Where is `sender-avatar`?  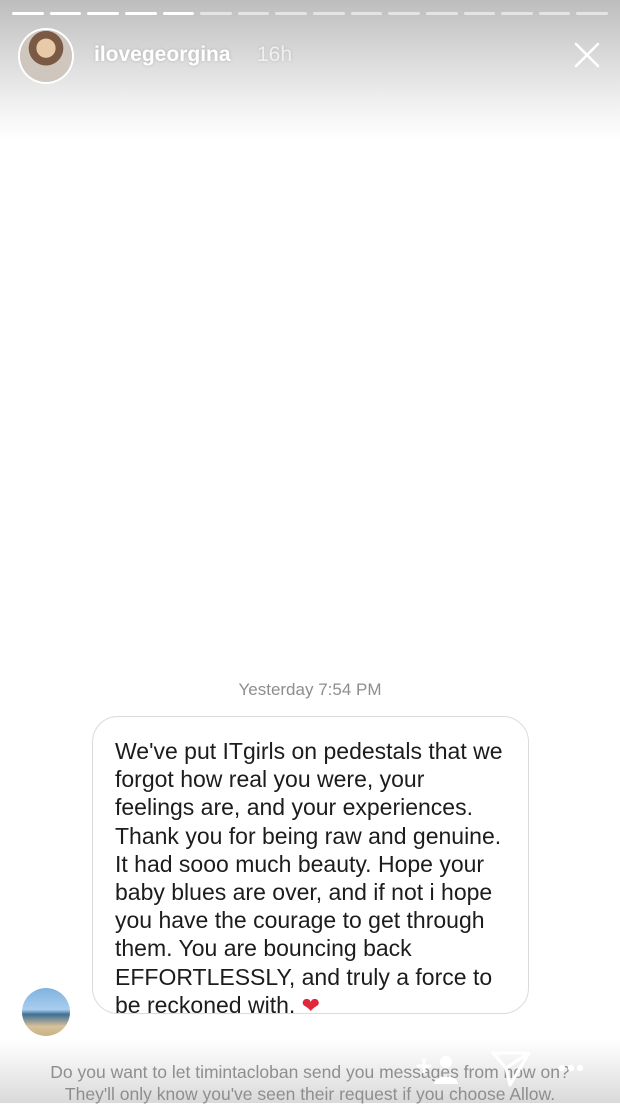
sender-avatar is located at coordinates (46, 1012).